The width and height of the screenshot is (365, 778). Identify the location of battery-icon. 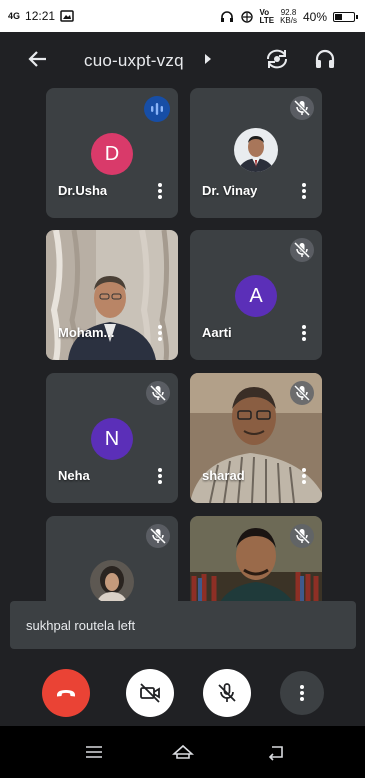
(345, 17).